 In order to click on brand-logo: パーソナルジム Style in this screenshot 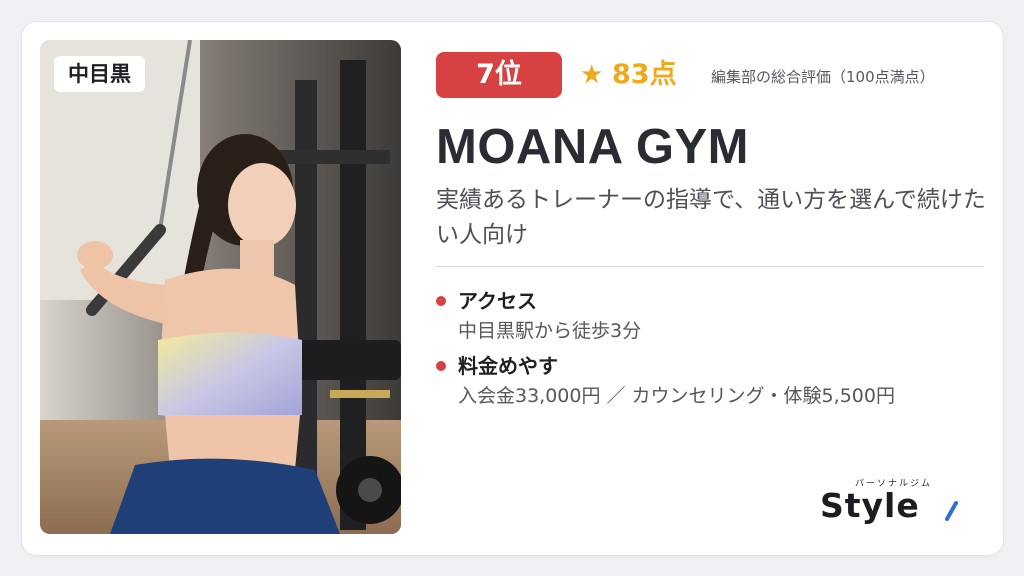, I will do `click(893, 503)`.